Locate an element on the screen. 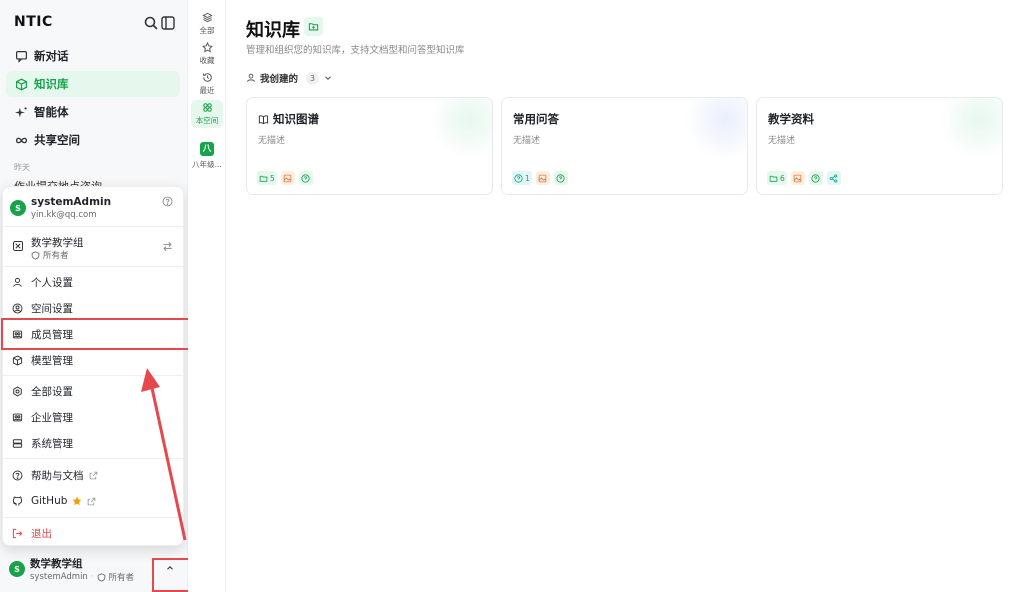  menu-github: GitHub is located at coordinates (93, 501).